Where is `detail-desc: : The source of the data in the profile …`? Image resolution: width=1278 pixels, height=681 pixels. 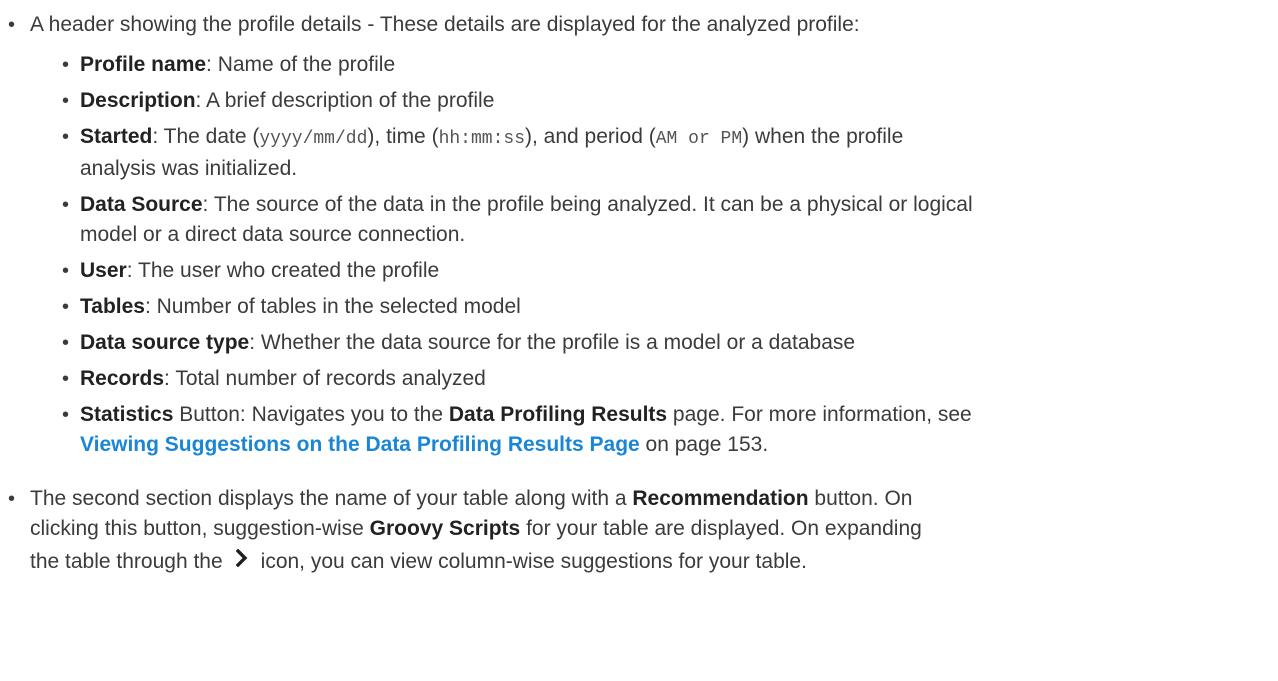 detail-desc: : The source of the data in the profile … is located at coordinates (587, 204).